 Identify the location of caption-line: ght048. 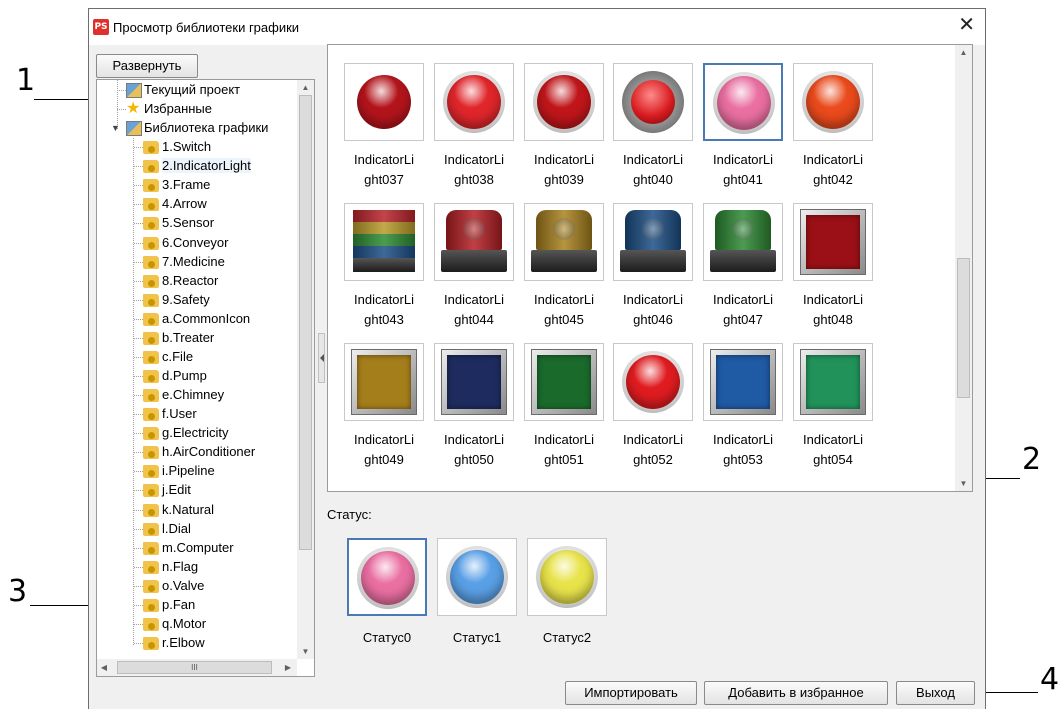
(833, 319).